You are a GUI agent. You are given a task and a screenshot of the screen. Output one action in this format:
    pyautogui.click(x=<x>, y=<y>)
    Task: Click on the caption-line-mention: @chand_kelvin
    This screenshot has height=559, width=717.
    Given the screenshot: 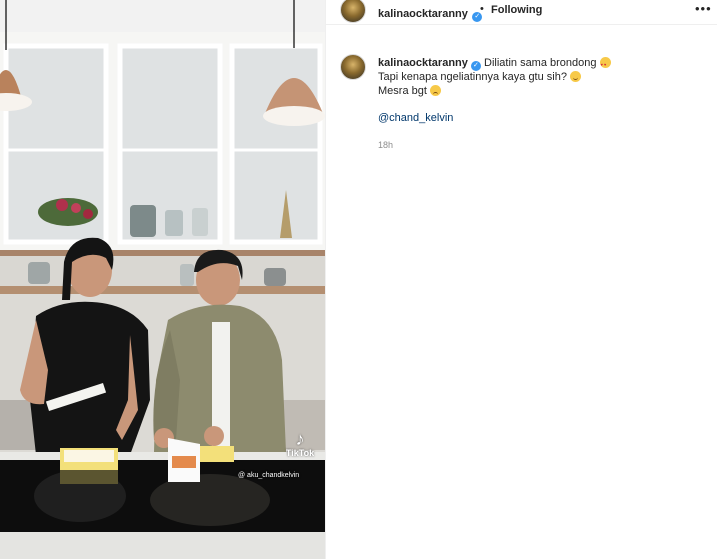 What is the action you would take?
    pyautogui.click(x=543, y=119)
    